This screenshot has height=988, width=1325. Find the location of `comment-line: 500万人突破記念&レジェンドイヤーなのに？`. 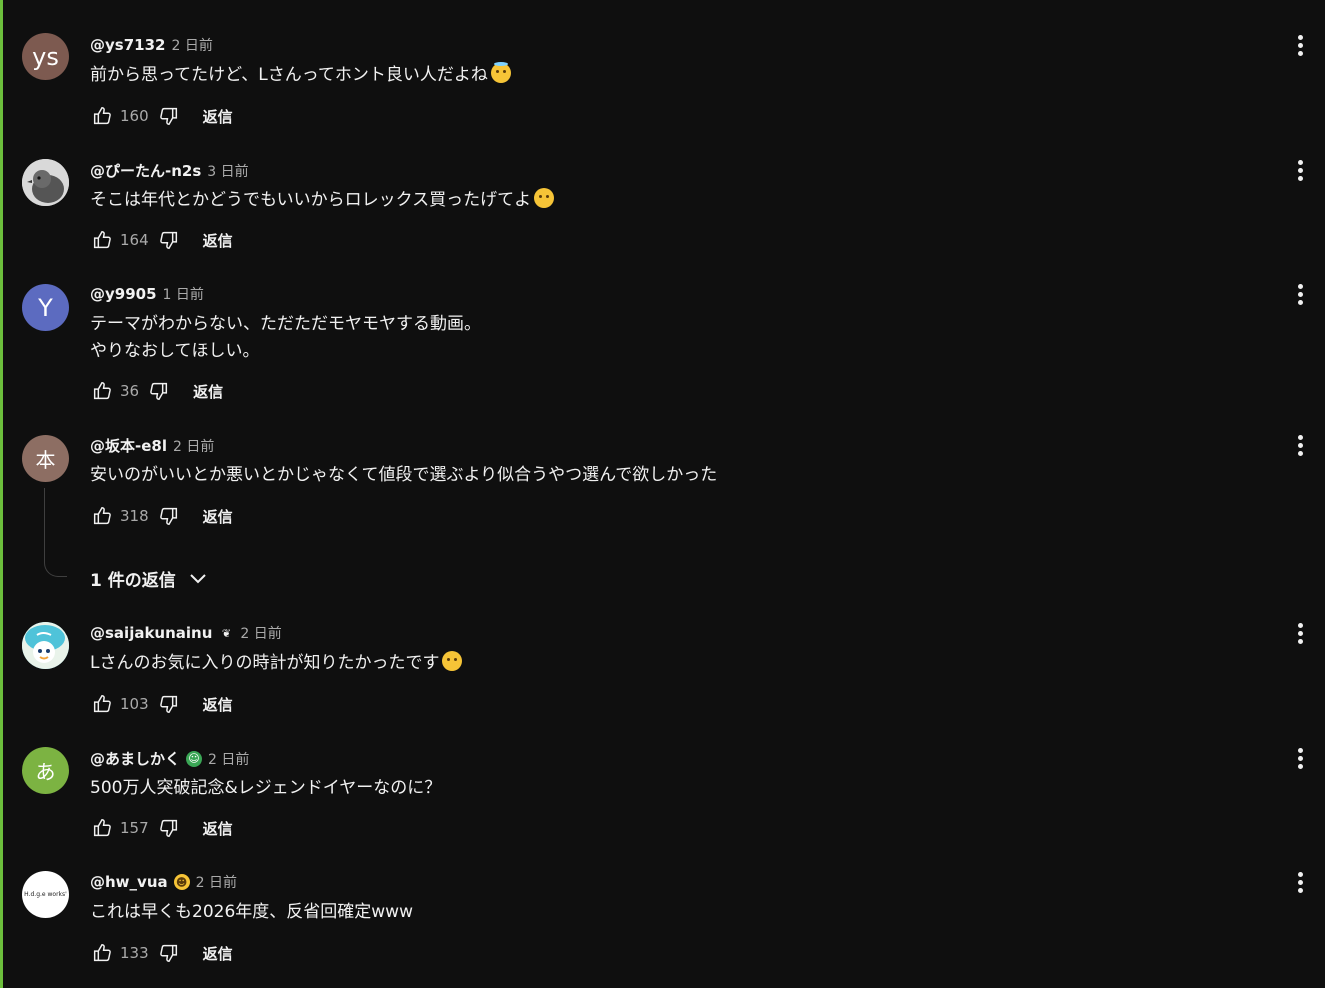

comment-line: 500万人突破記念&レジェンドイヤーなのに？ is located at coordinates (266, 788).